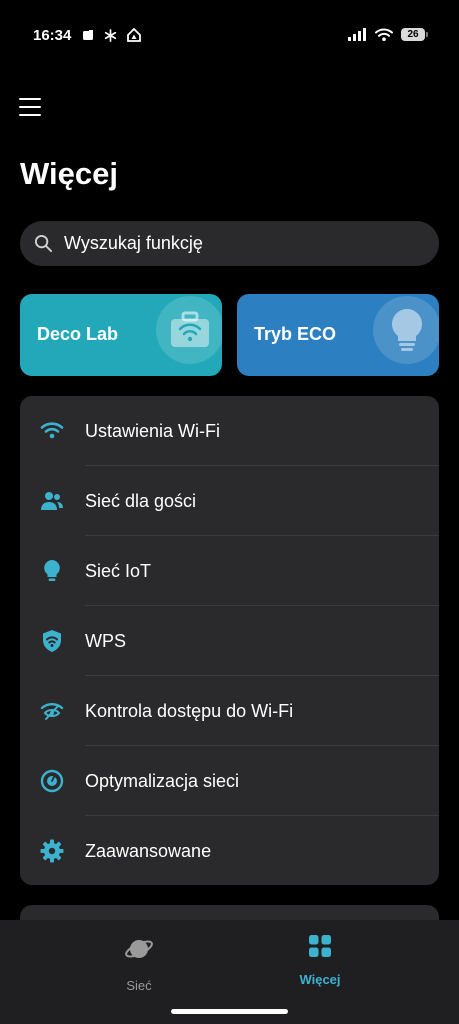 The width and height of the screenshot is (459, 1024). Describe the element at coordinates (148, 850) in the screenshot. I see `menu-item-label: Zaawansowane` at that location.